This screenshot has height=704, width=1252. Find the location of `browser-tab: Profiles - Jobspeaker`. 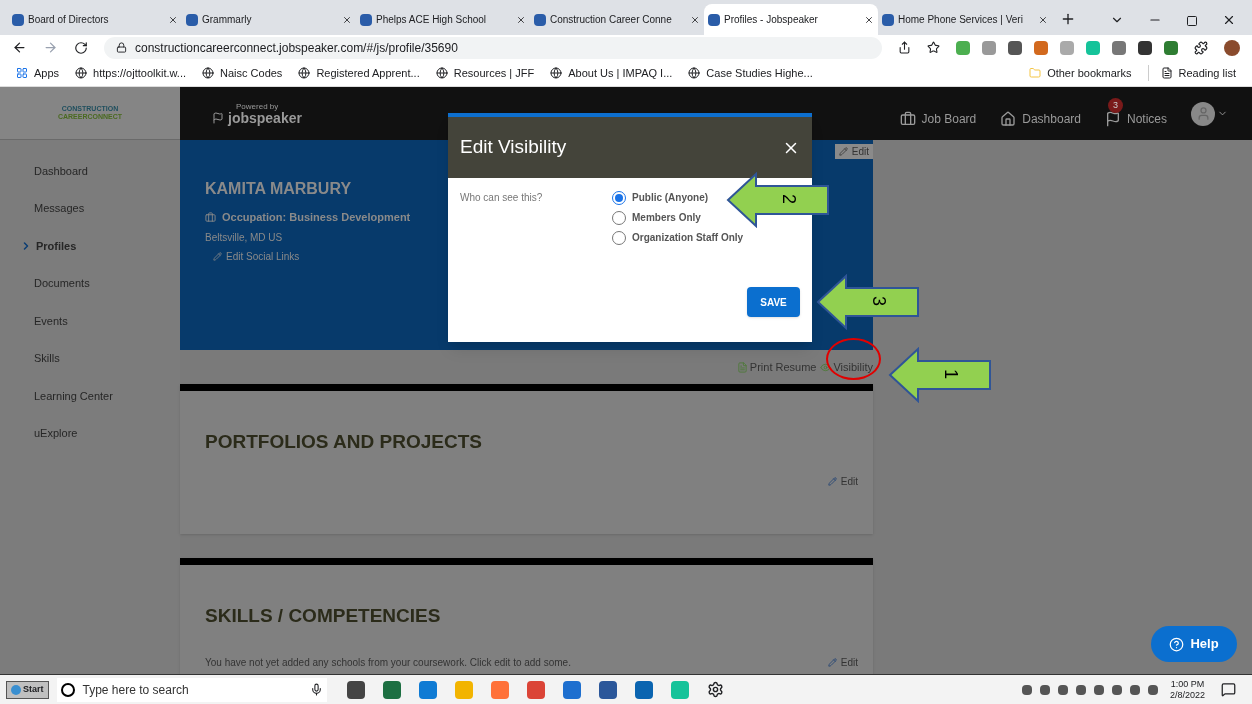

browser-tab: Profiles - Jobspeaker is located at coordinates (791, 19).